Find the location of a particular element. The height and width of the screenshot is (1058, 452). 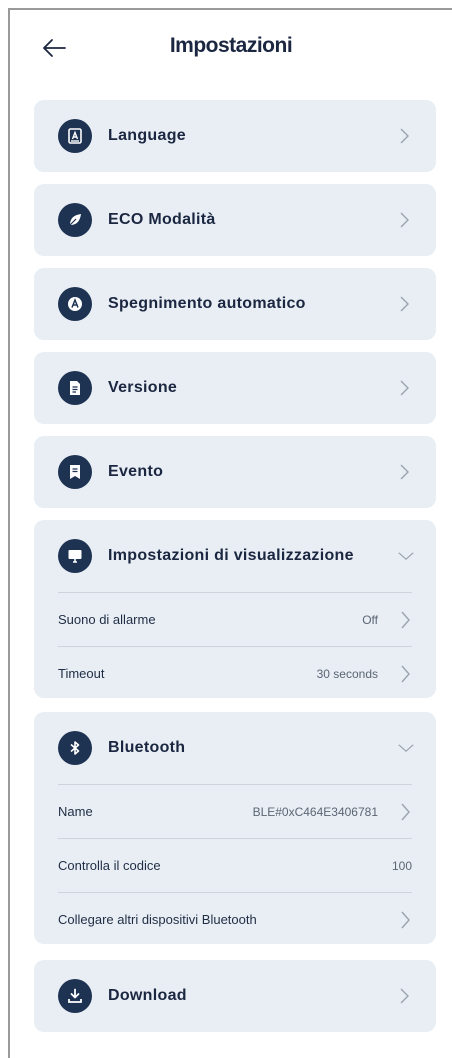

document-icon is located at coordinates (75, 388).